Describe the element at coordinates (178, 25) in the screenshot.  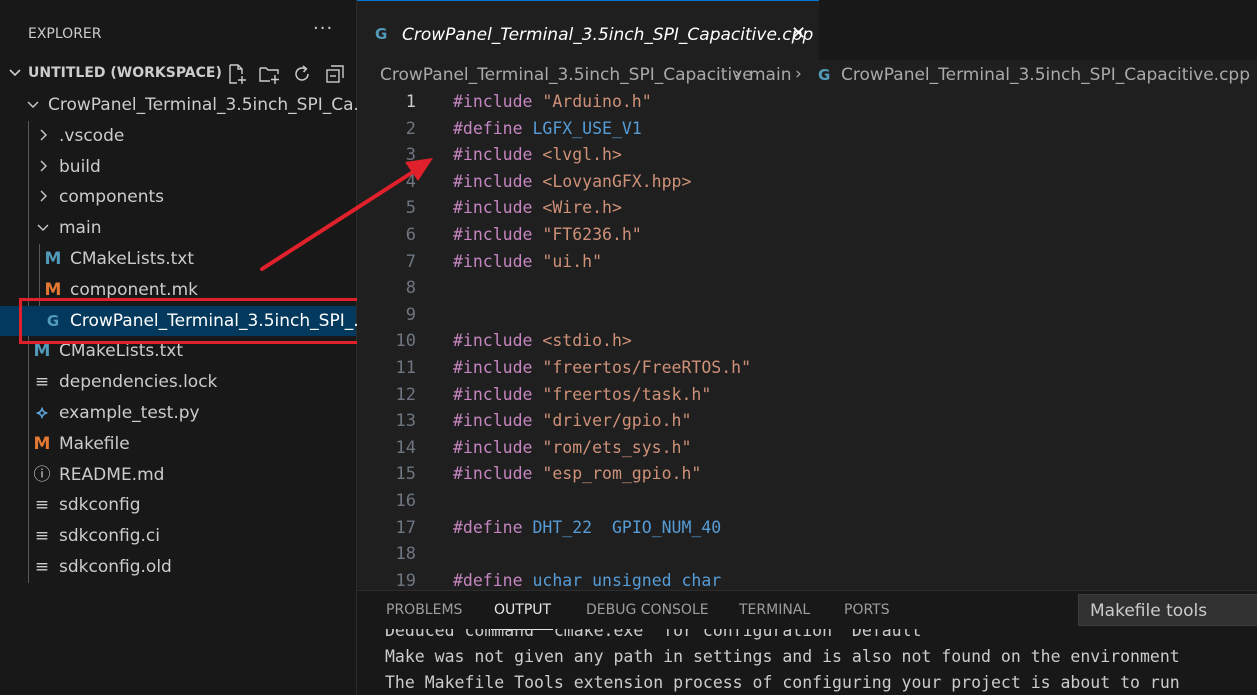
I see `explorer-header: EXPLORER ···` at that location.